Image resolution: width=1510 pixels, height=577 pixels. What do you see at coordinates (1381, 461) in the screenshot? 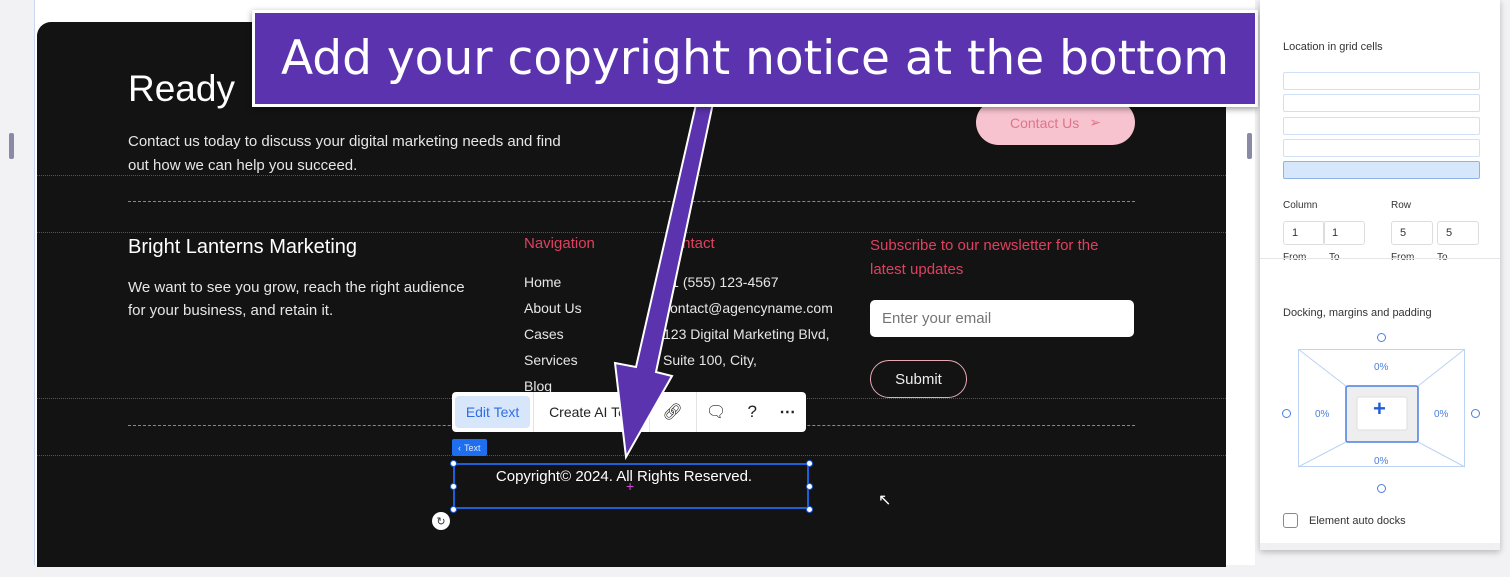
I see `margin-bottom: 0%` at bounding box center [1381, 461].